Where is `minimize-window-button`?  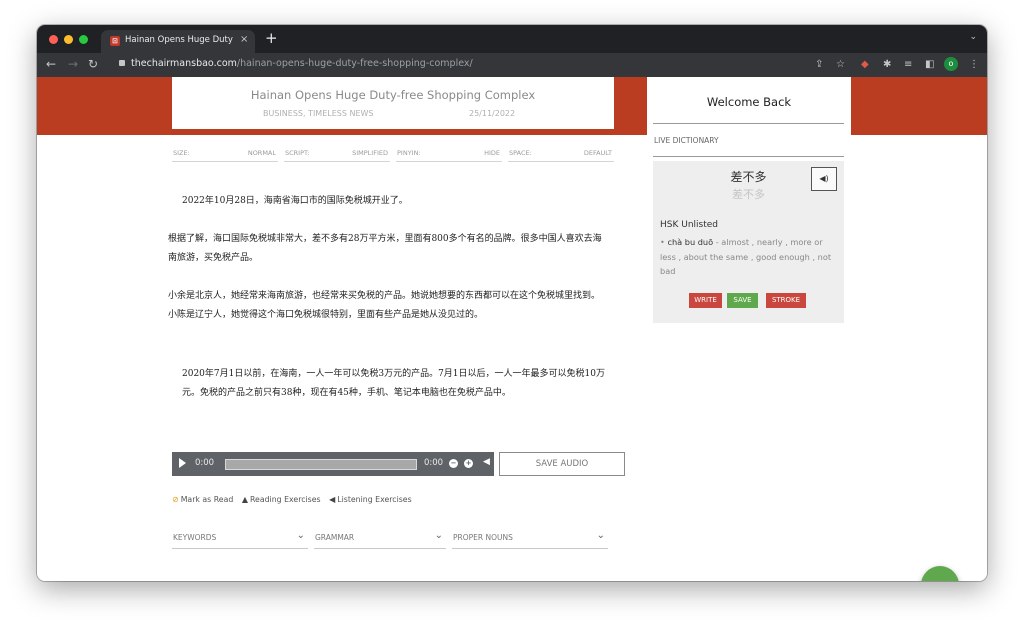 minimize-window-button is located at coordinates (68, 39).